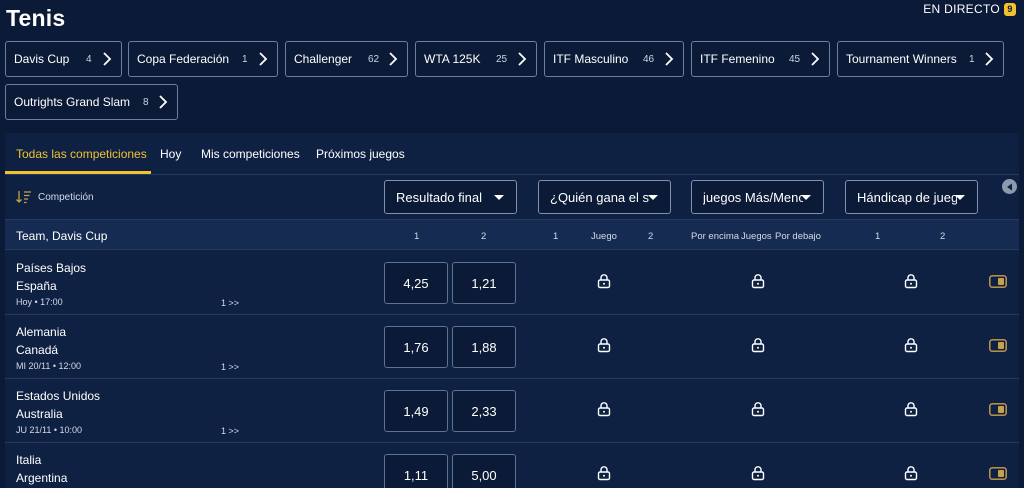 This screenshot has height=488, width=1024. What do you see at coordinates (58, 396) in the screenshot?
I see `home-team: Estados Unidos` at bounding box center [58, 396].